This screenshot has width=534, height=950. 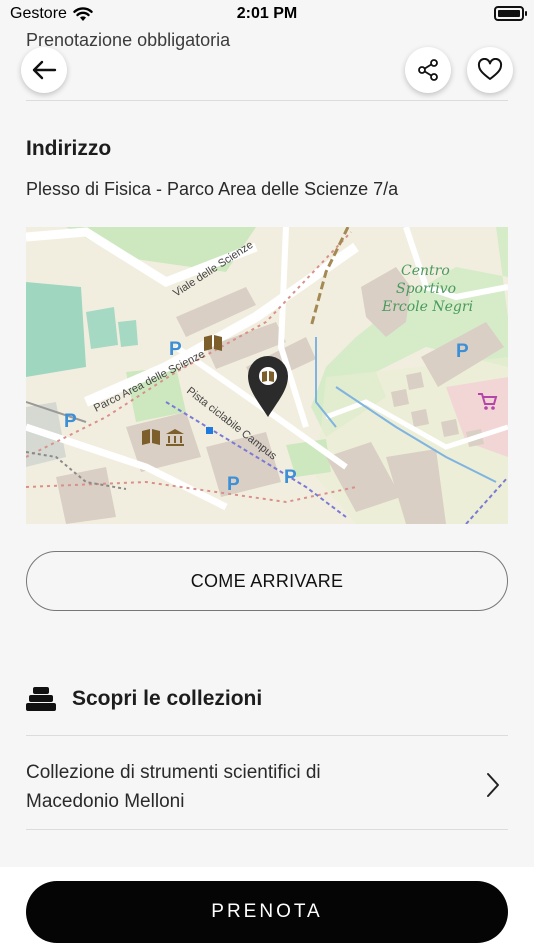 I want to click on back-button, so click(x=44, y=70).